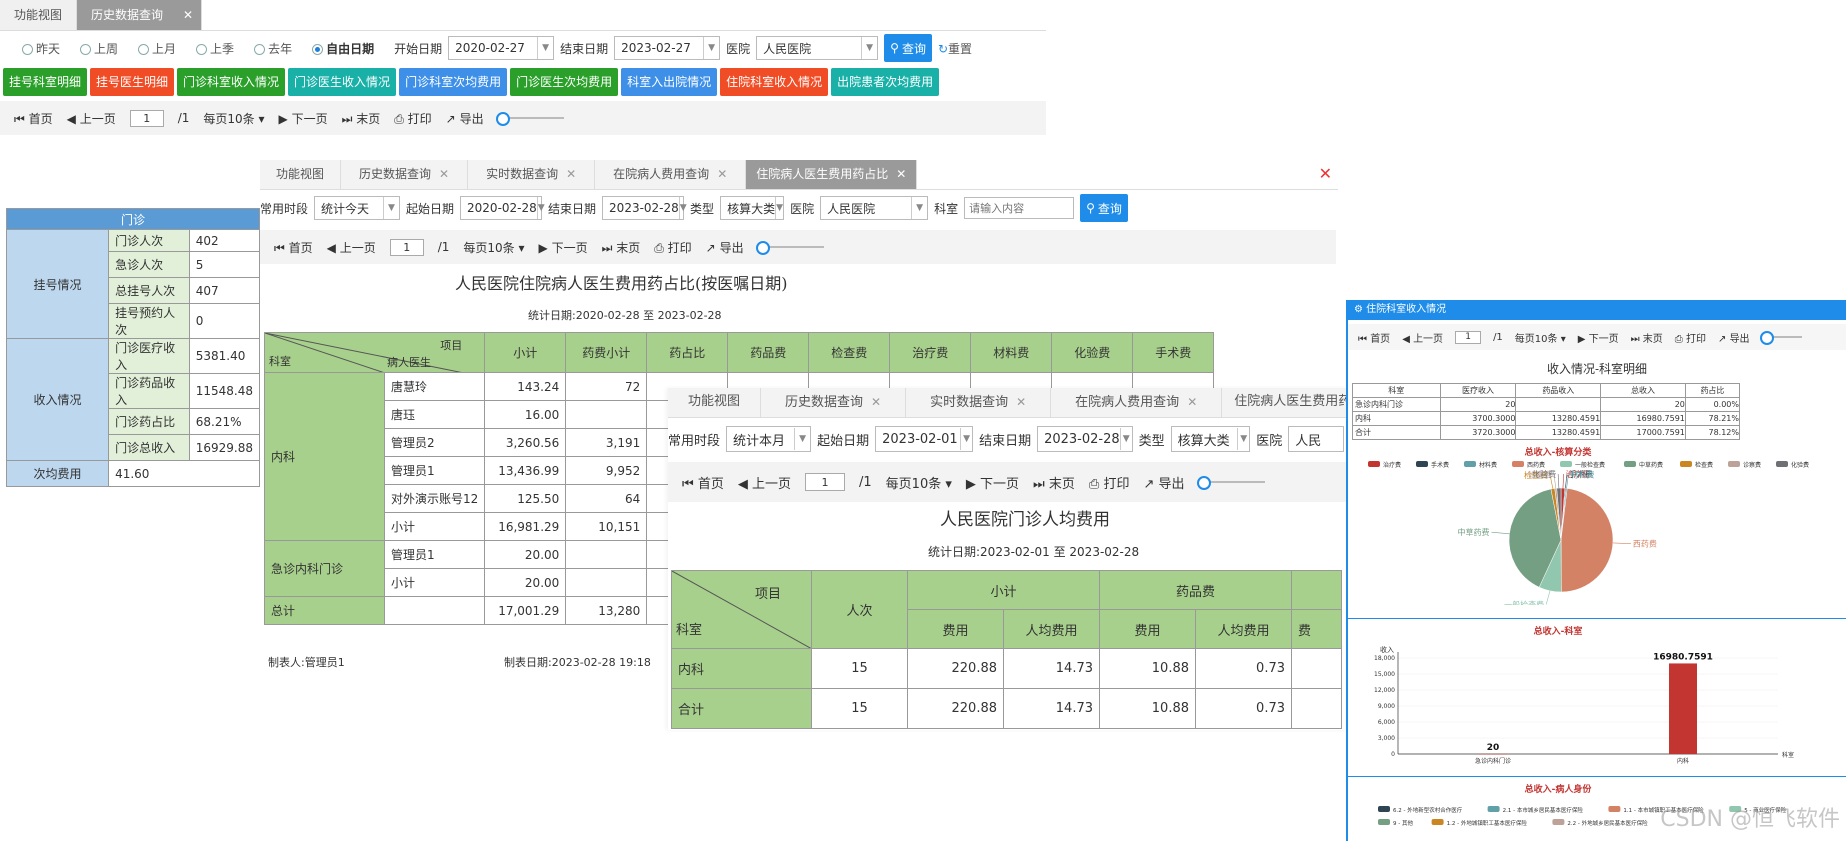 The height and width of the screenshot is (841, 1846). I want to click on radio-last-quarter: 上季, so click(215, 48).